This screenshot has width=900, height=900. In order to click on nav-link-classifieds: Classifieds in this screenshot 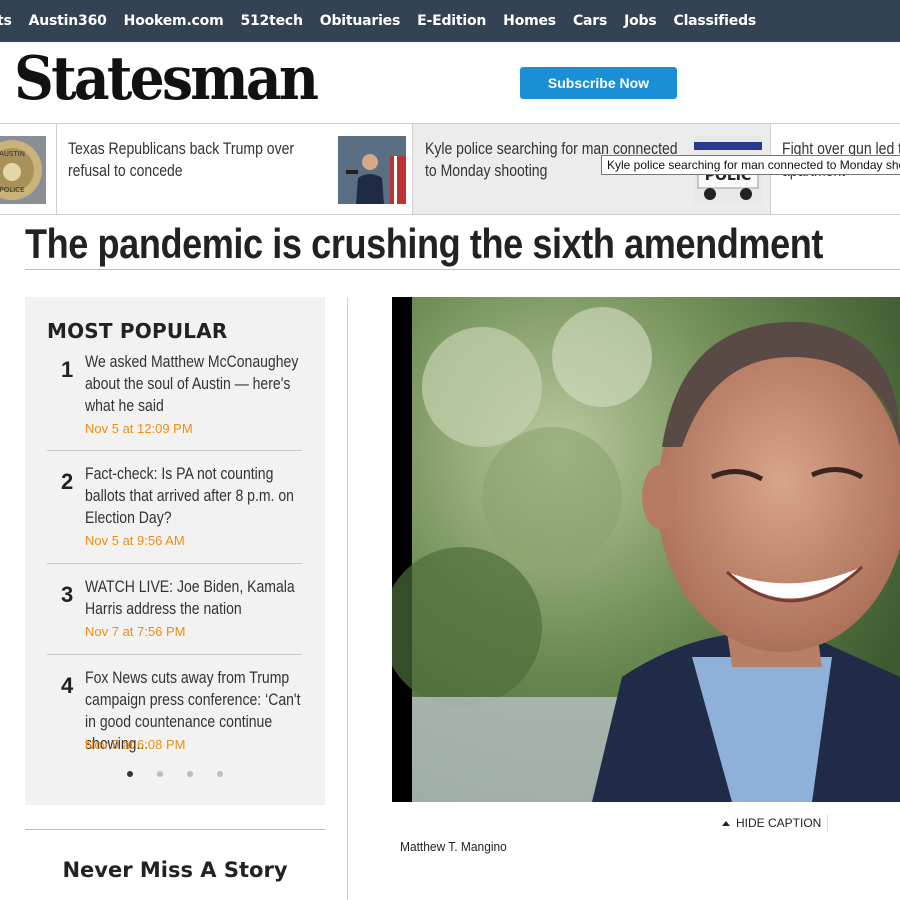, I will do `click(715, 21)`.